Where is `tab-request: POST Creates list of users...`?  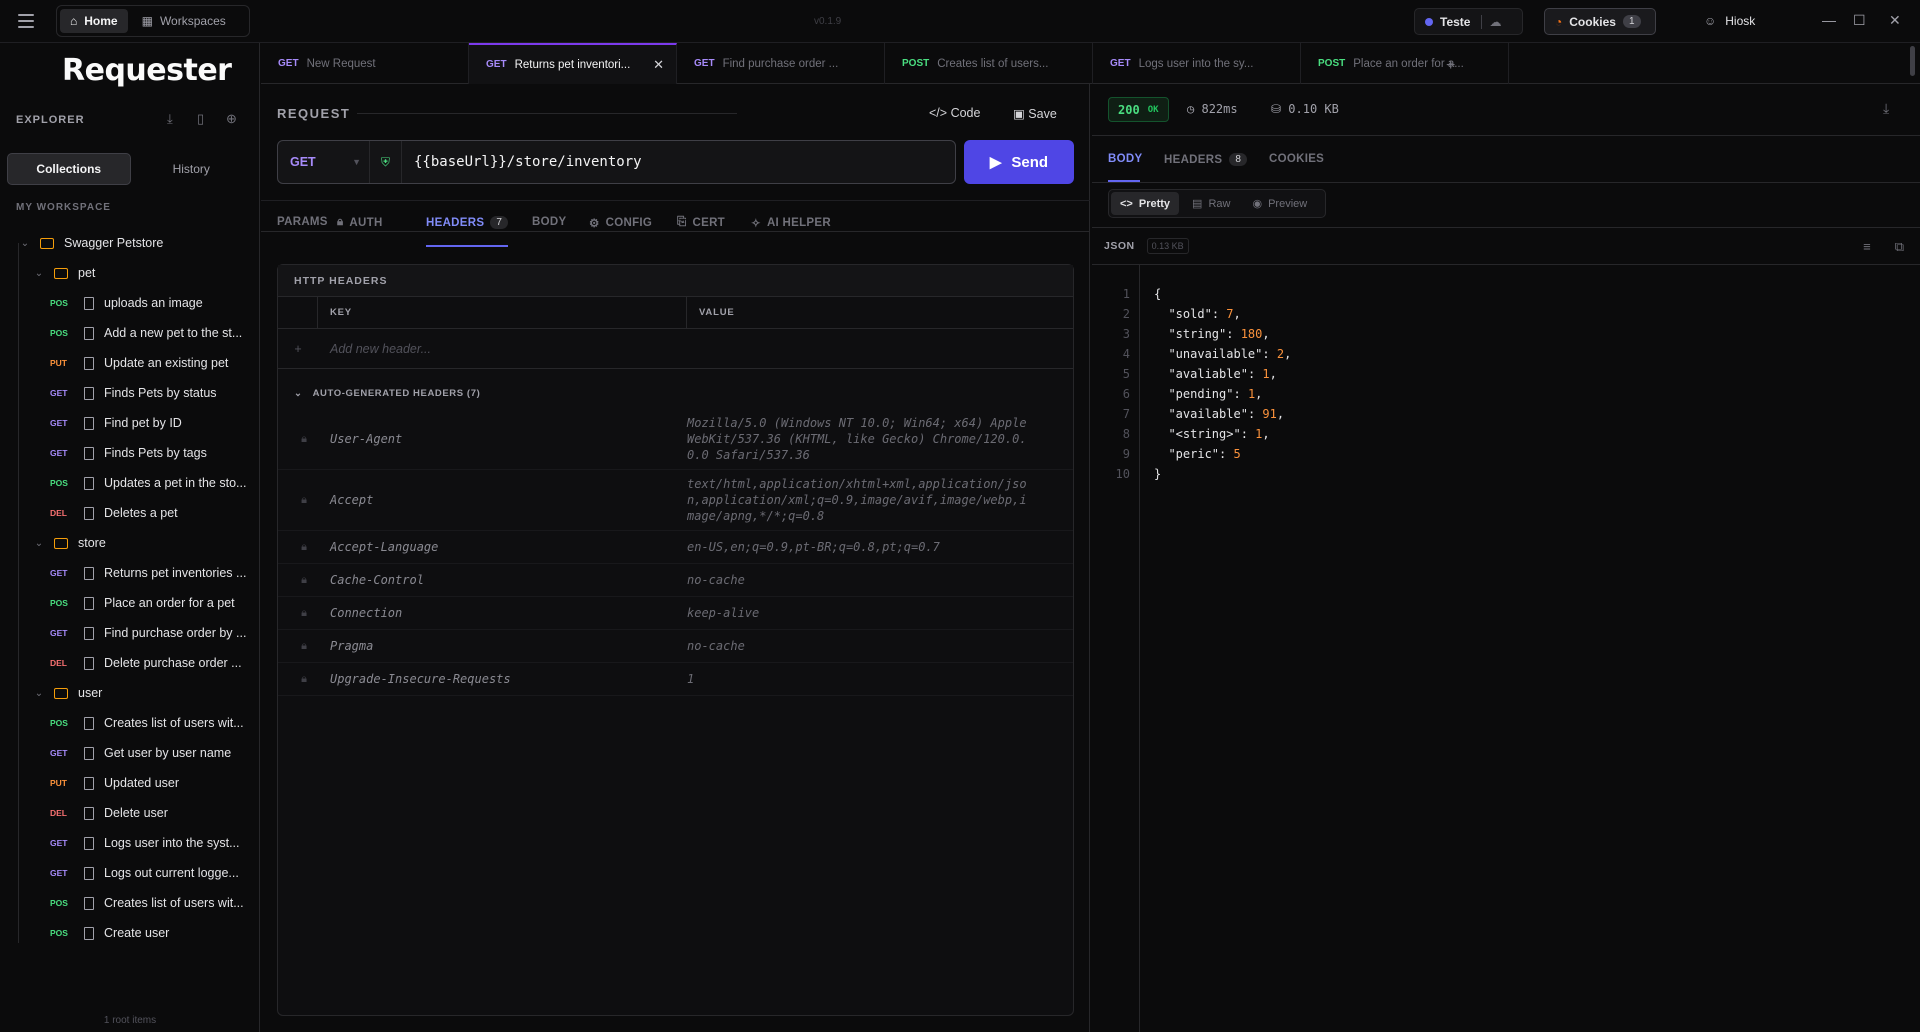 tab-request: POST Creates list of users... is located at coordinates (989, 63).